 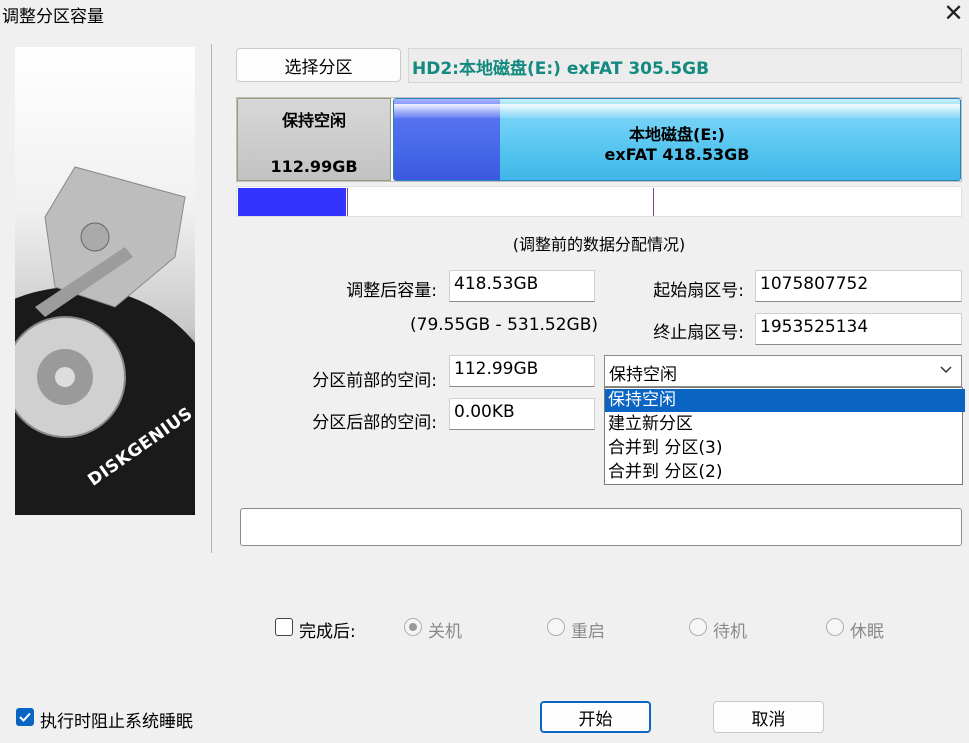 What do you see at coordinates (314, 166) in the screenshot?
I see `free-space-size: 112.99GB` at bounding box center [314, 166].